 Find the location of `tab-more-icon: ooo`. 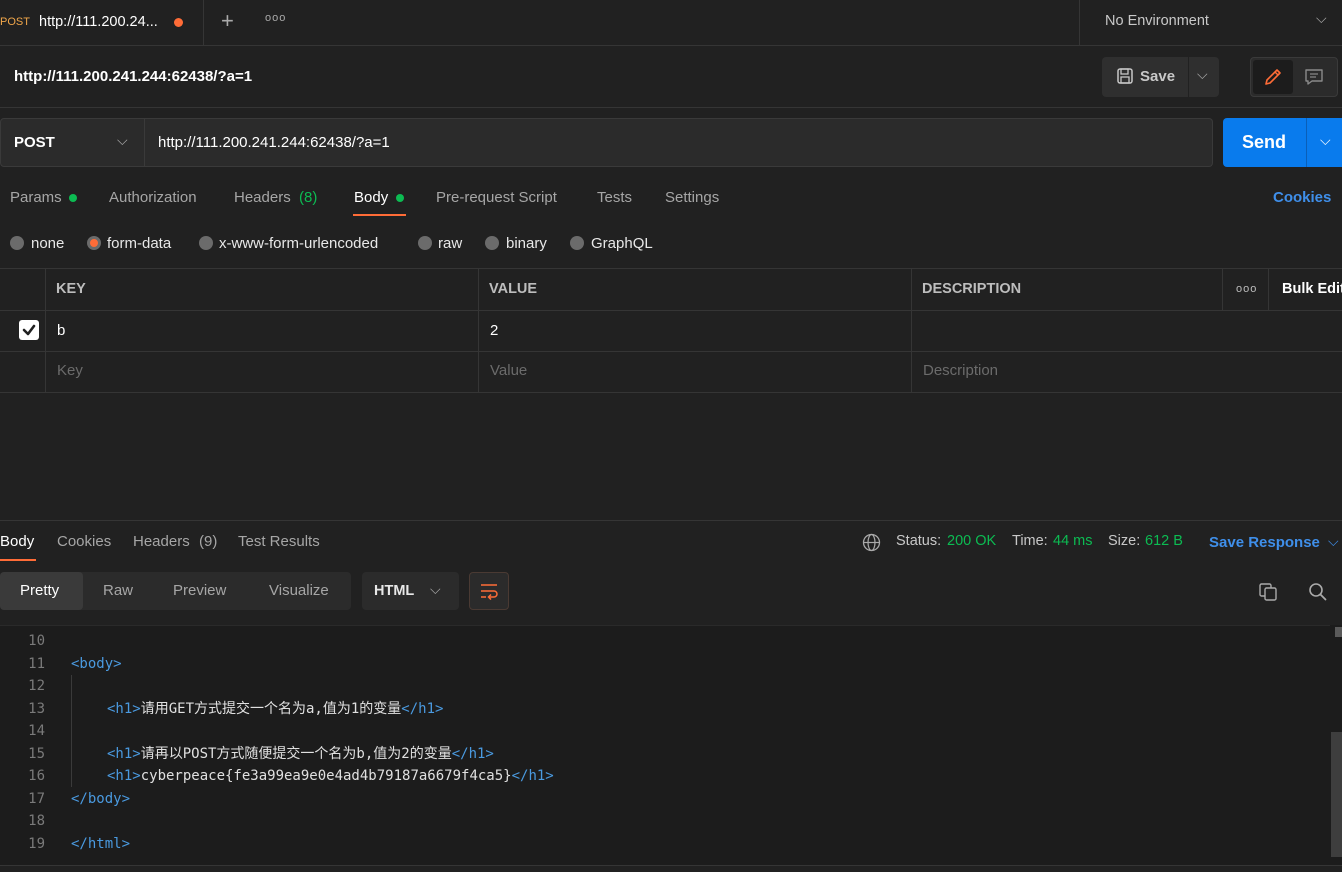

tab-more-icon: ooo is located at coordinates (275, 18).